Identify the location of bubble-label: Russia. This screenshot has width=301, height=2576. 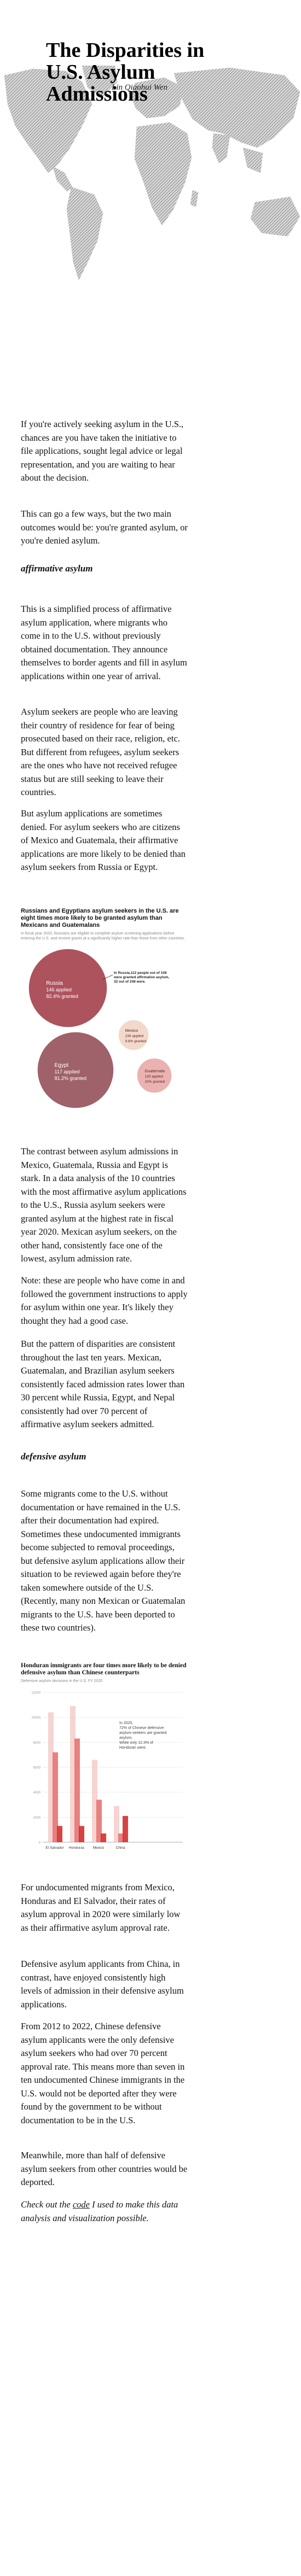
(54, 983).